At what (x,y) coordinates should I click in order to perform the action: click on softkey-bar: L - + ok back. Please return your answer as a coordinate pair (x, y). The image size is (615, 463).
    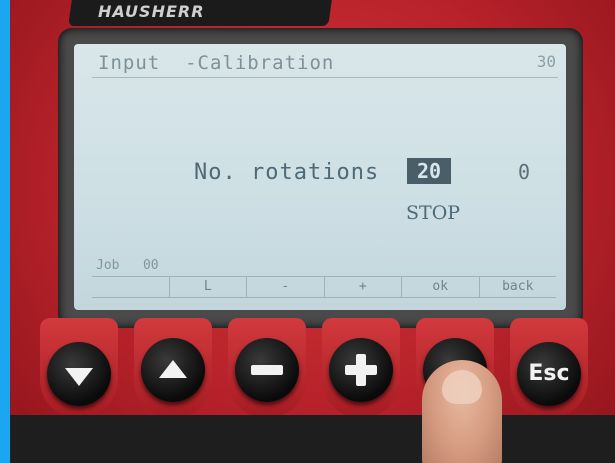
    Looking at the image, I should click on (324, 287).